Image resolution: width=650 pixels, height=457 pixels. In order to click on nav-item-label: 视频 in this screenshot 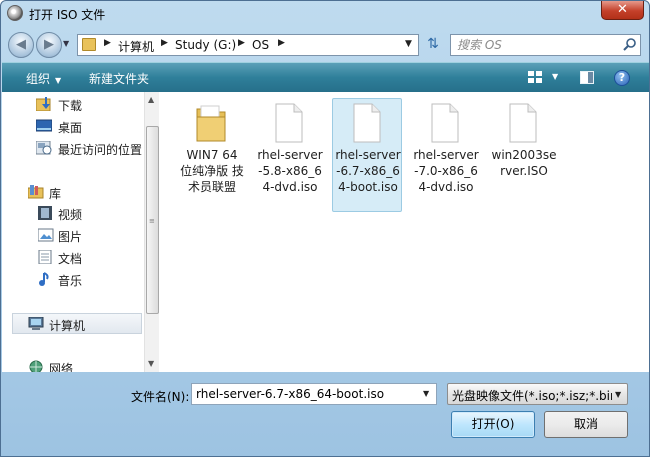, I will do `click(70, 215)`.